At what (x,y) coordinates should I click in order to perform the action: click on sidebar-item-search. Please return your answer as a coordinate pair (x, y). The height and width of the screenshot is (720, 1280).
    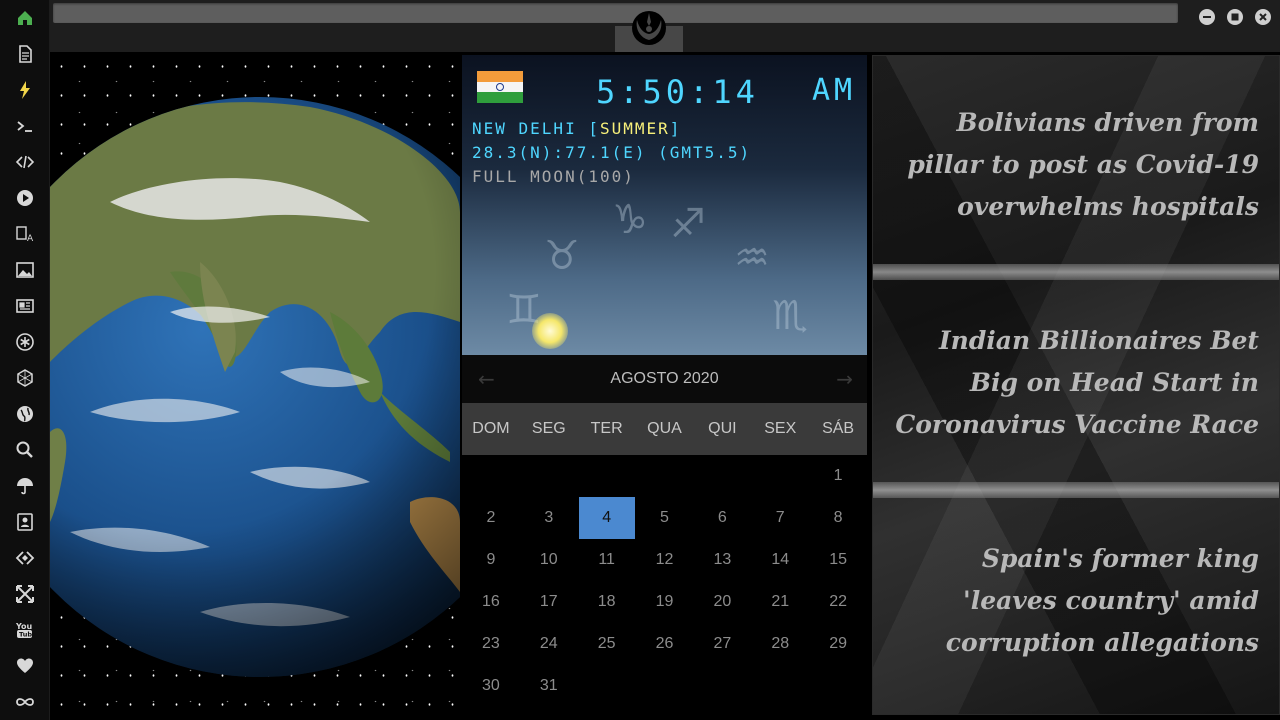
    Looking at the image, I should click on (25, 450).